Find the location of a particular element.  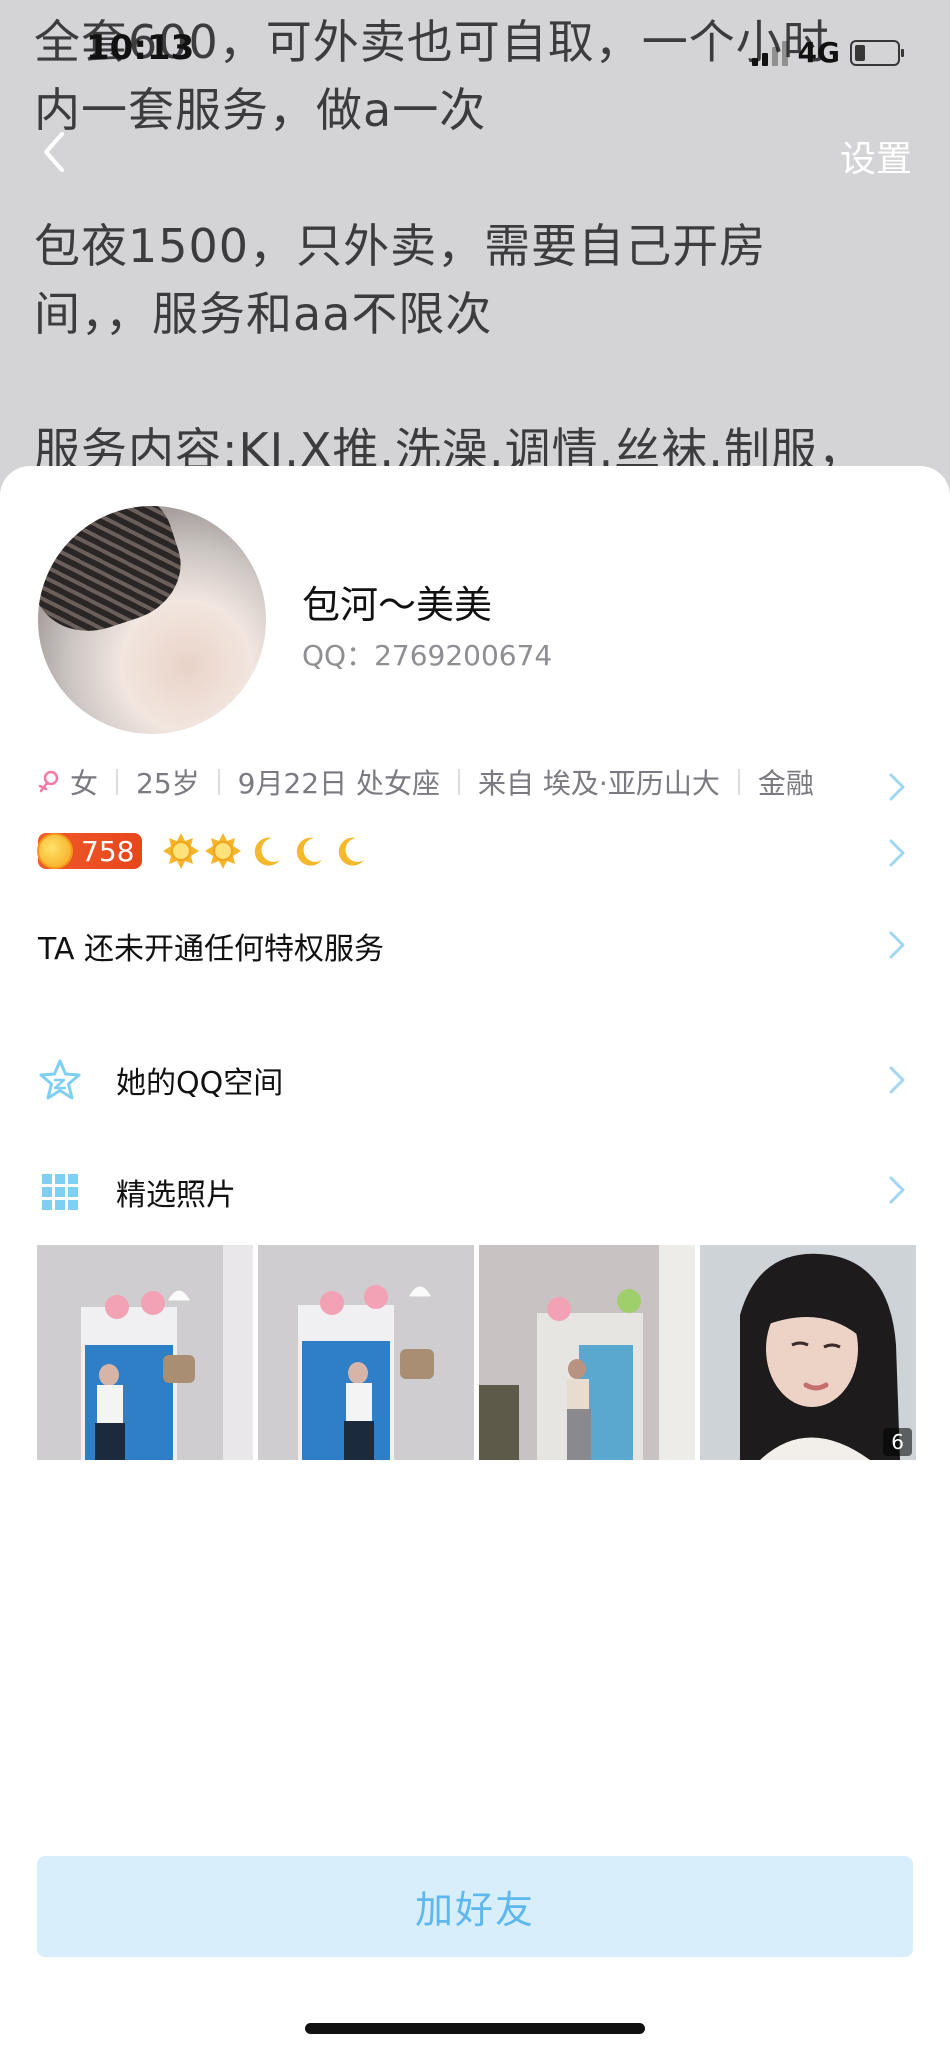

info-chevron-right-icon is located at coordinates (897, 787).